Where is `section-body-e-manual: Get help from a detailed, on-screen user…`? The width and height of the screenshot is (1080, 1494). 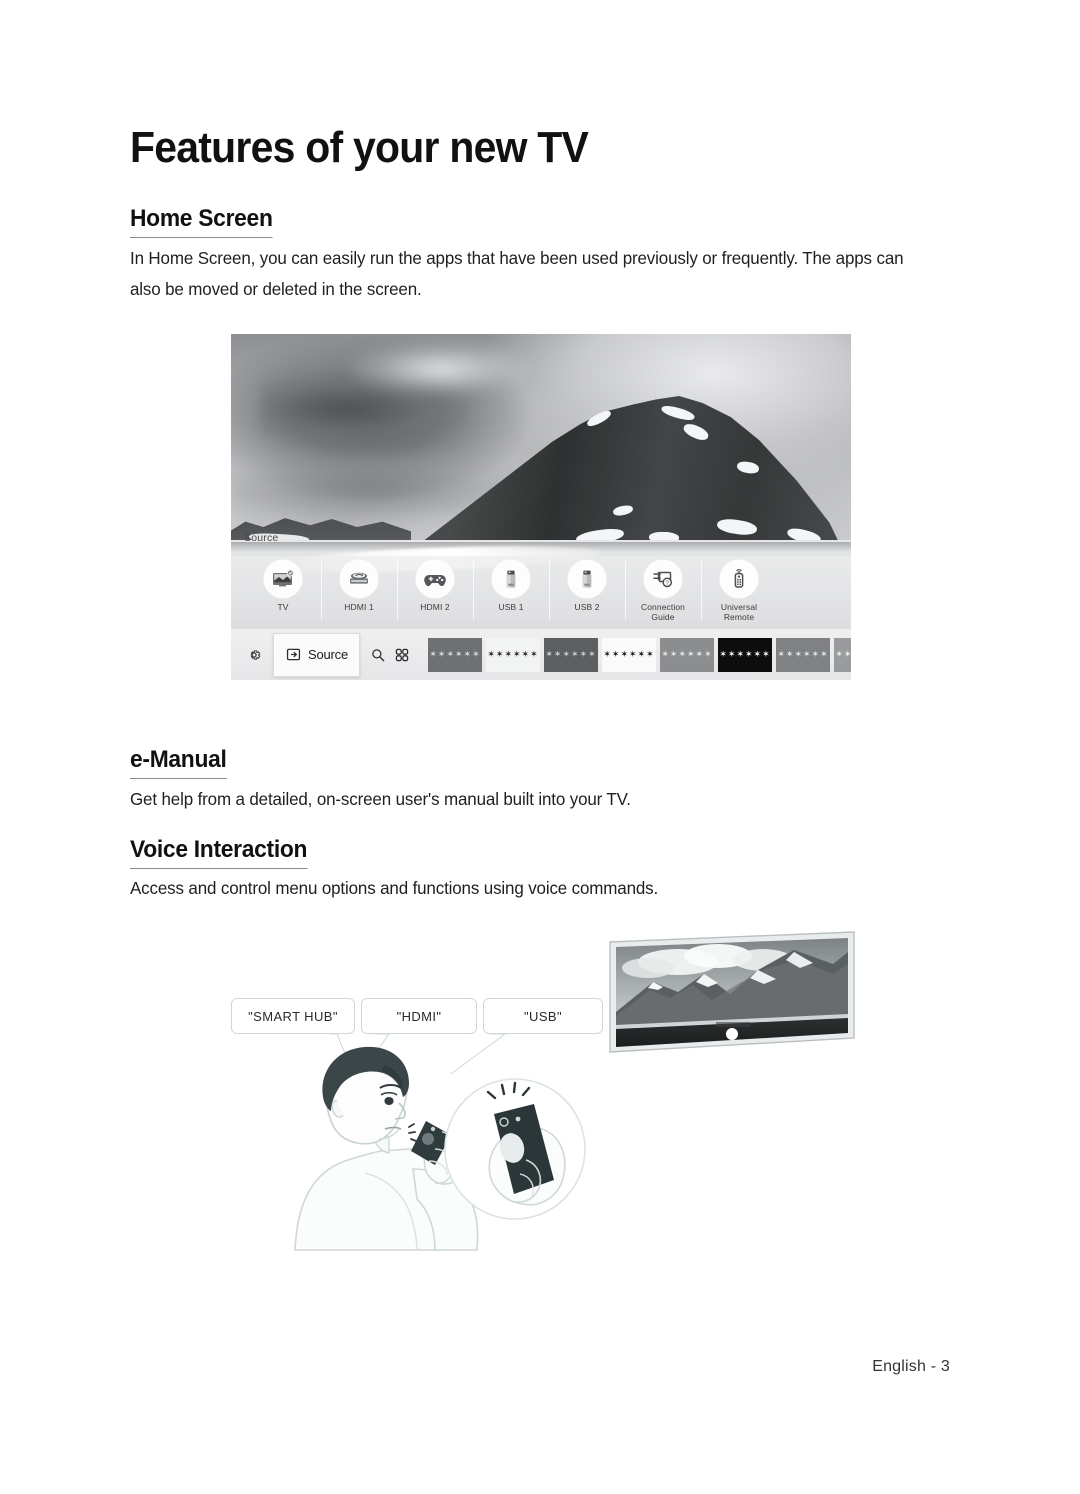 section-body-e-manual: Get help from a detailed, on-screen user… is located at coordinates (380, 799).